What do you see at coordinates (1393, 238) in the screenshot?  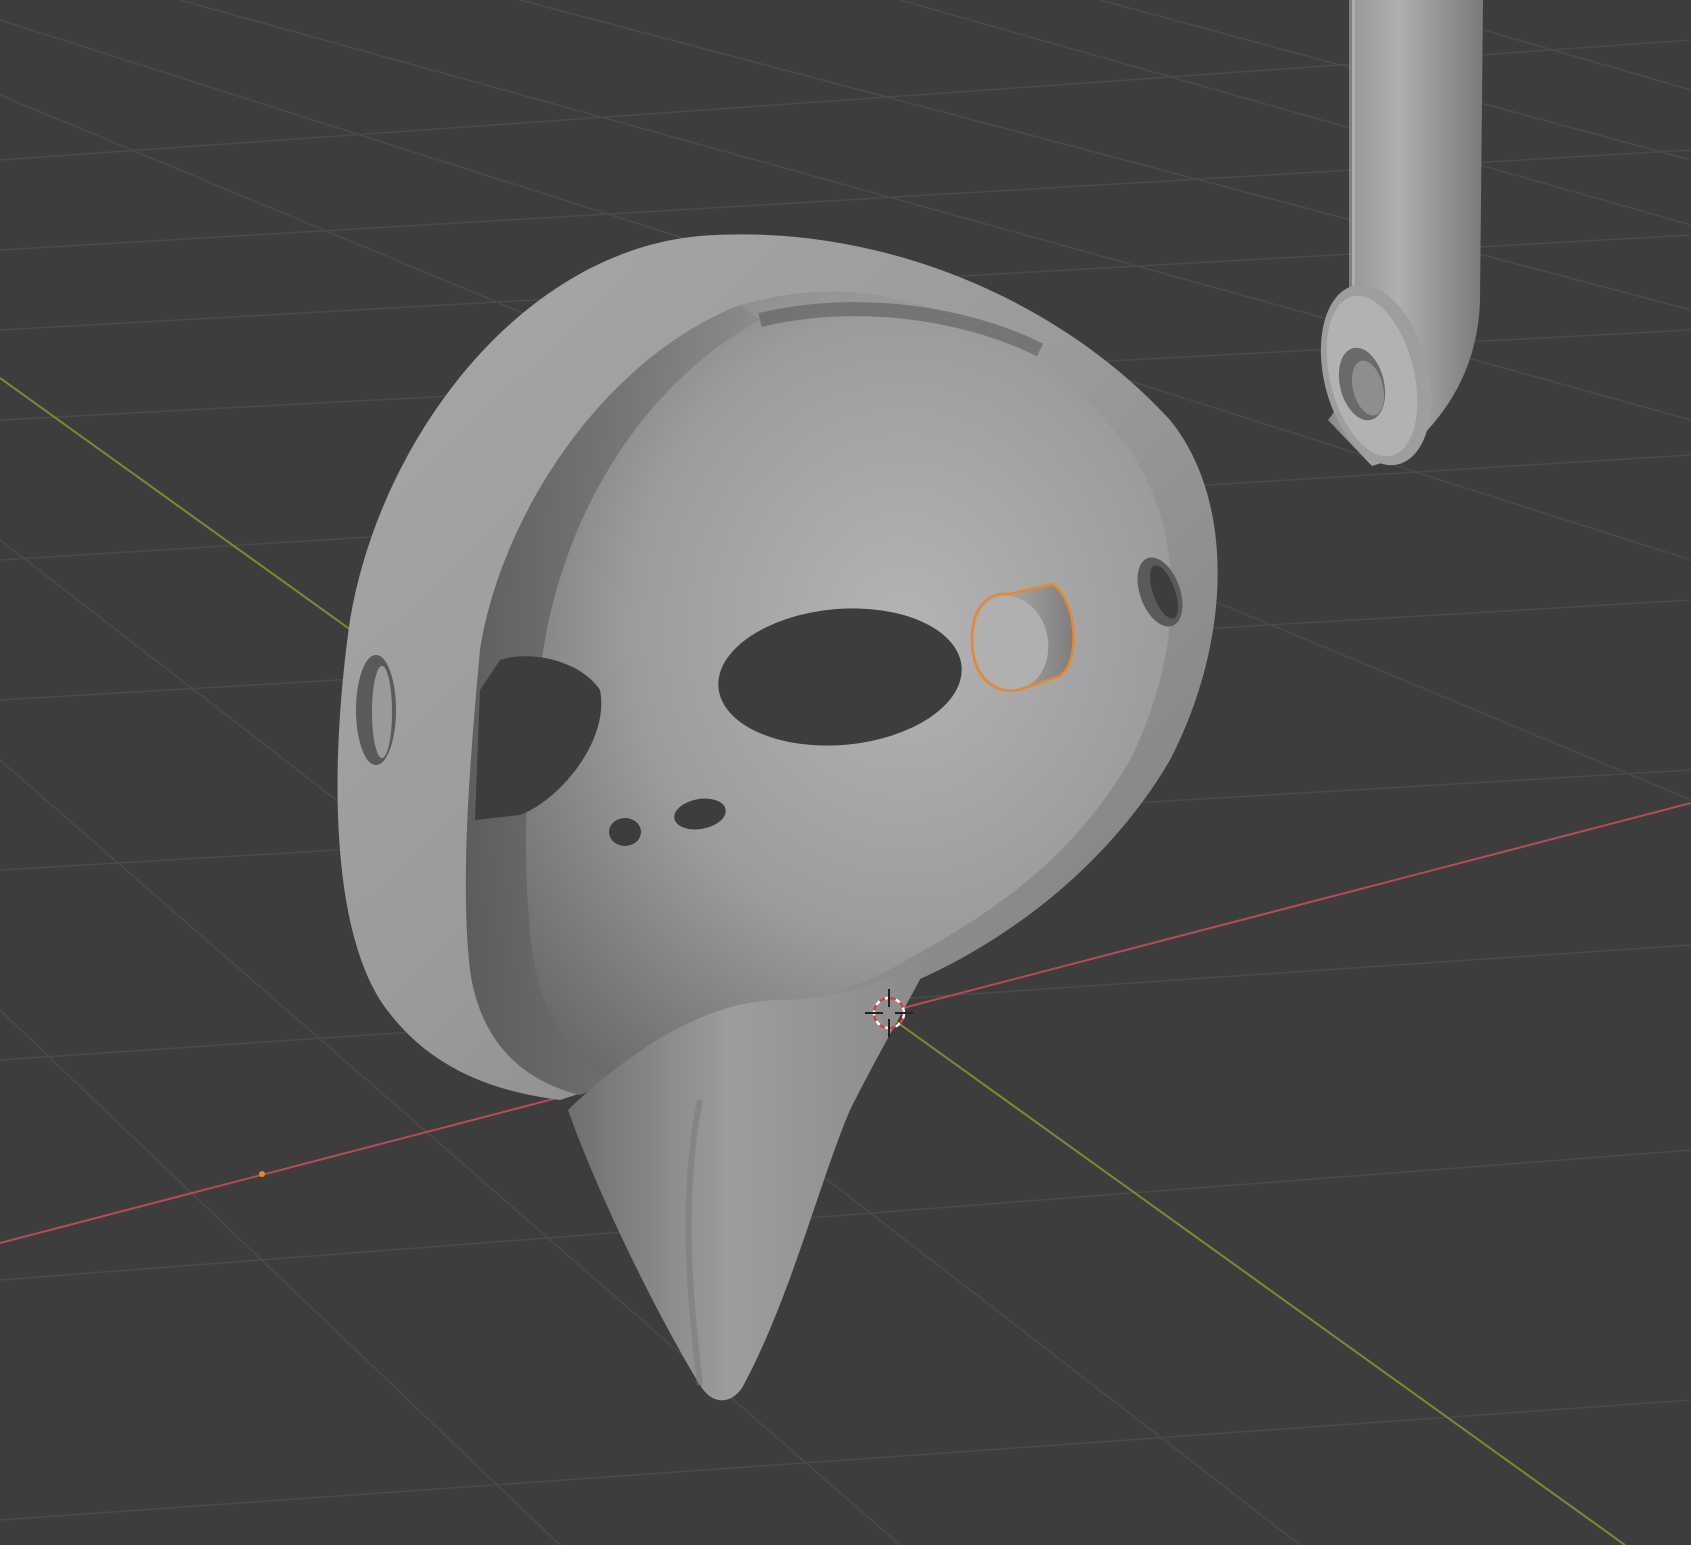 I see `hook-tube-object` at bounding box center [1393, 238].